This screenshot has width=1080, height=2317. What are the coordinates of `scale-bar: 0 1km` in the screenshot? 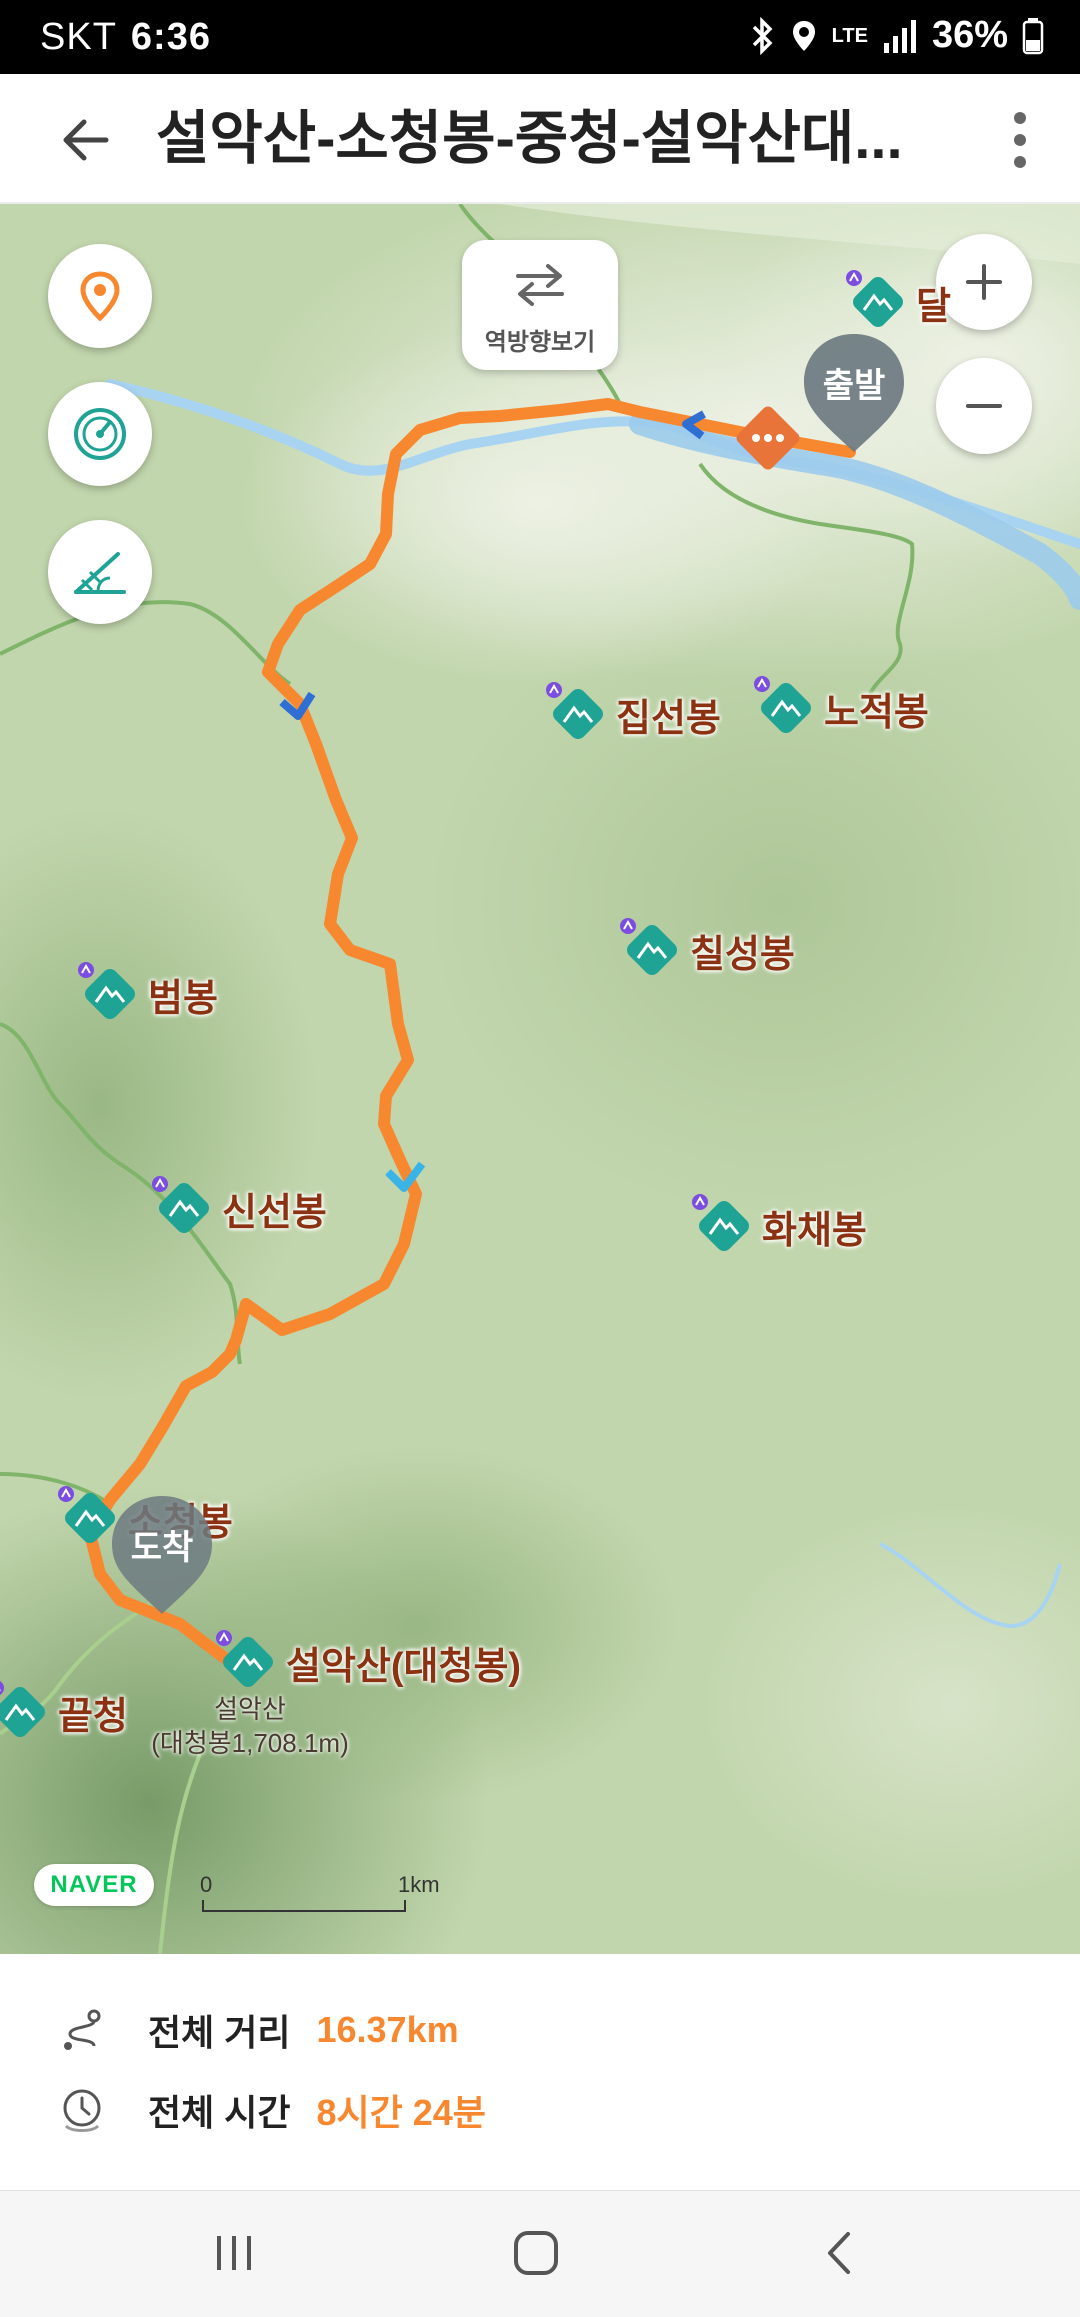 It's located at (320, 1892).